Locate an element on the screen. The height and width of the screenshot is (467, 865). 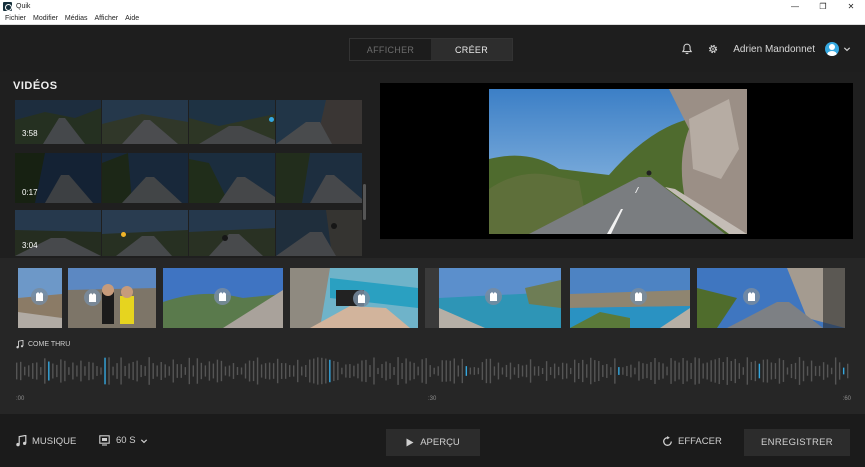
video-duration: 0:17 is located at coordinates (30, 192).